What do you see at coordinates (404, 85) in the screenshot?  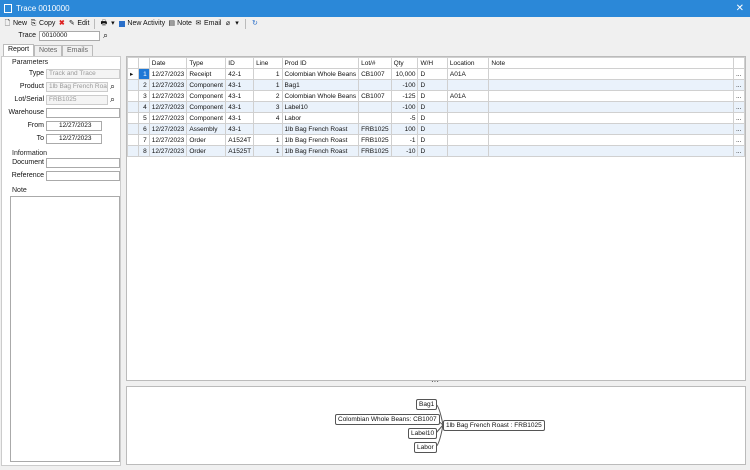 I see `cell: -100` at bounding box center [404, 85].